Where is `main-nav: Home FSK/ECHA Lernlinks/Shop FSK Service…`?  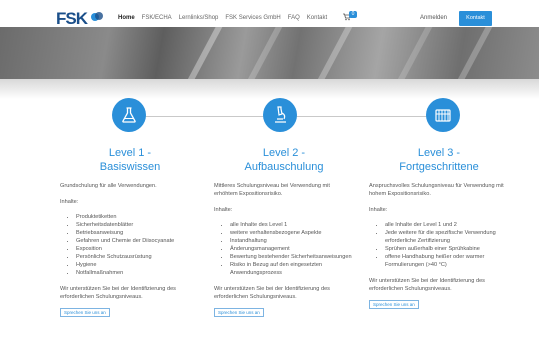 main-nav: Home FSK/ECHA Lernlinks/Shop FSK Service… is located at coordinates (222, 18).